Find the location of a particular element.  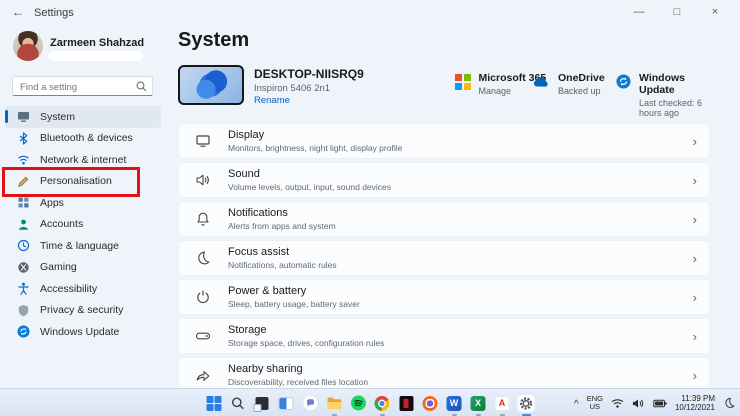

close-button: × is located at coordinates (715, 12).